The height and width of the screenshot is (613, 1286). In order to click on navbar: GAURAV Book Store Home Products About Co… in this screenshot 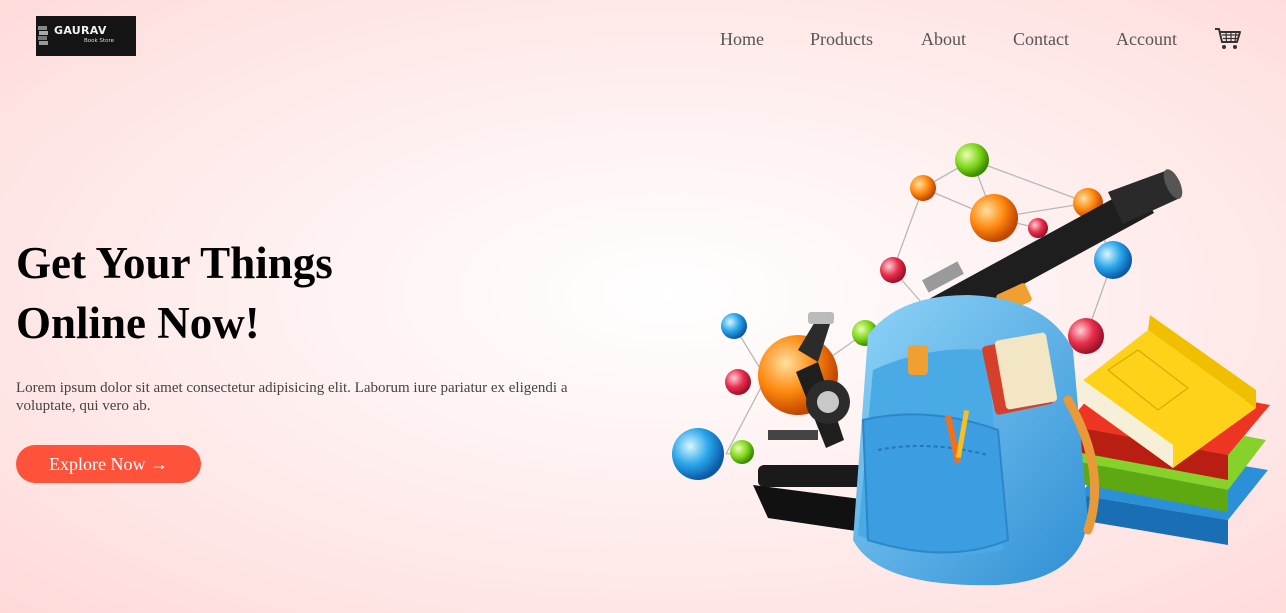, I will do `click(643, 40)`.